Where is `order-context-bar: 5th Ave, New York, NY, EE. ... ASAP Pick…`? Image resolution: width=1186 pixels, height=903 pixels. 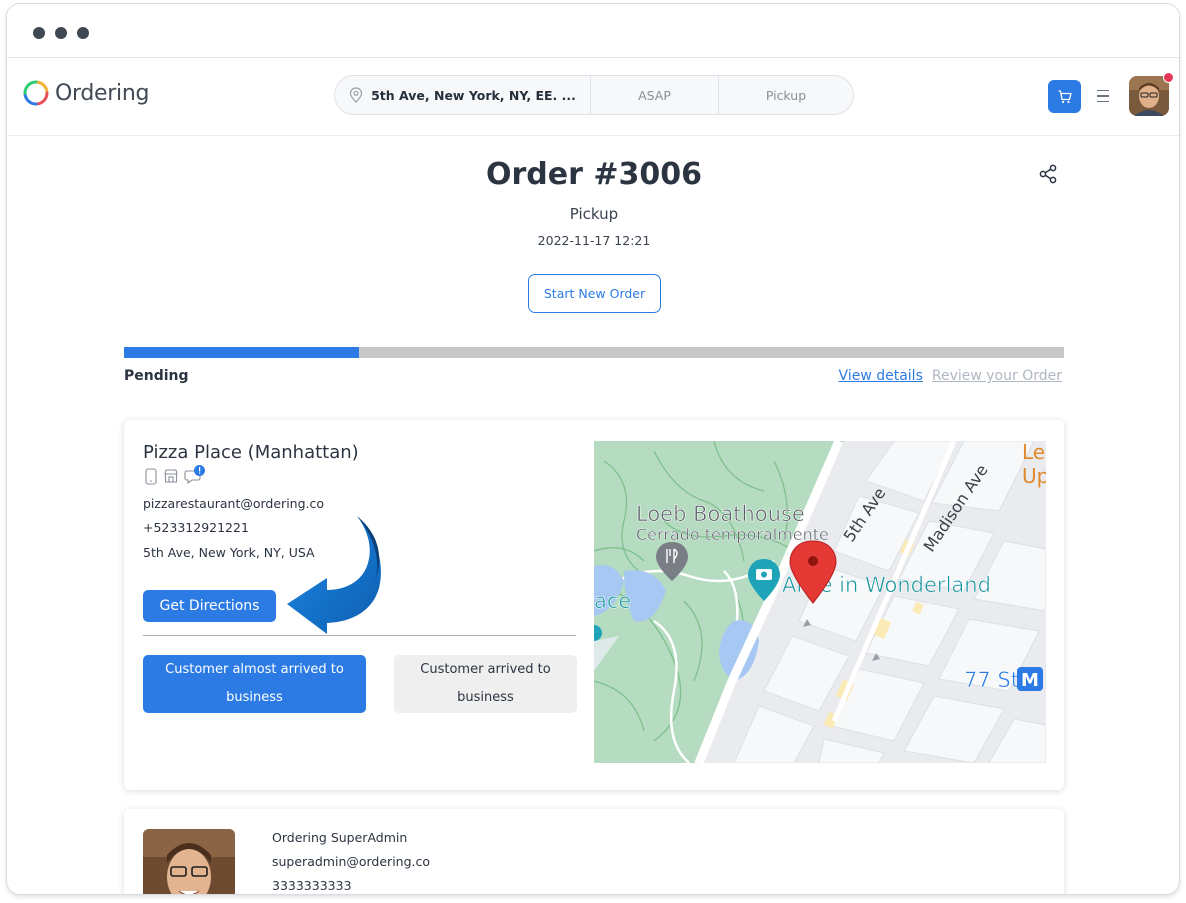
order-context-bar: 5th Ave, New York, NY, EE. ... ASAP Pick… is located at coordinates (594, 95).